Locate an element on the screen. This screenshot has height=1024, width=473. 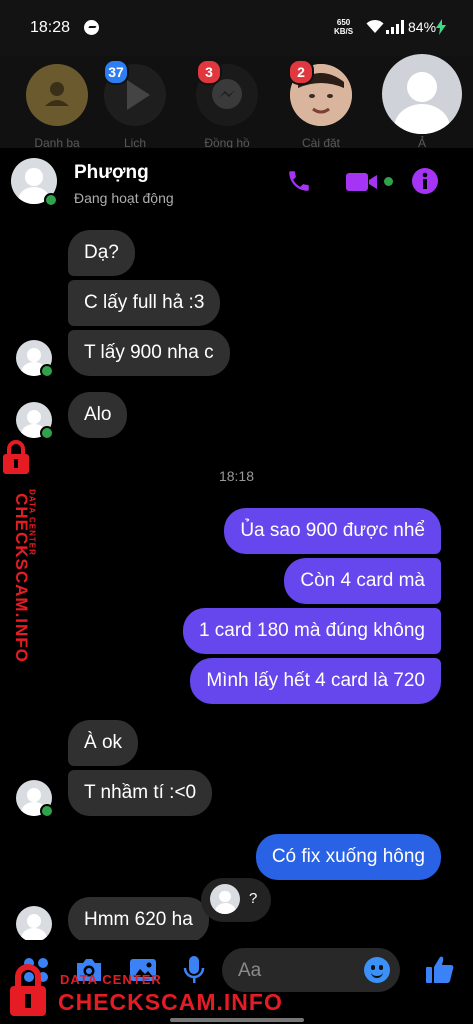
conversation-header: Phượng Đang hoạt động is located at coordinates (236, 183).